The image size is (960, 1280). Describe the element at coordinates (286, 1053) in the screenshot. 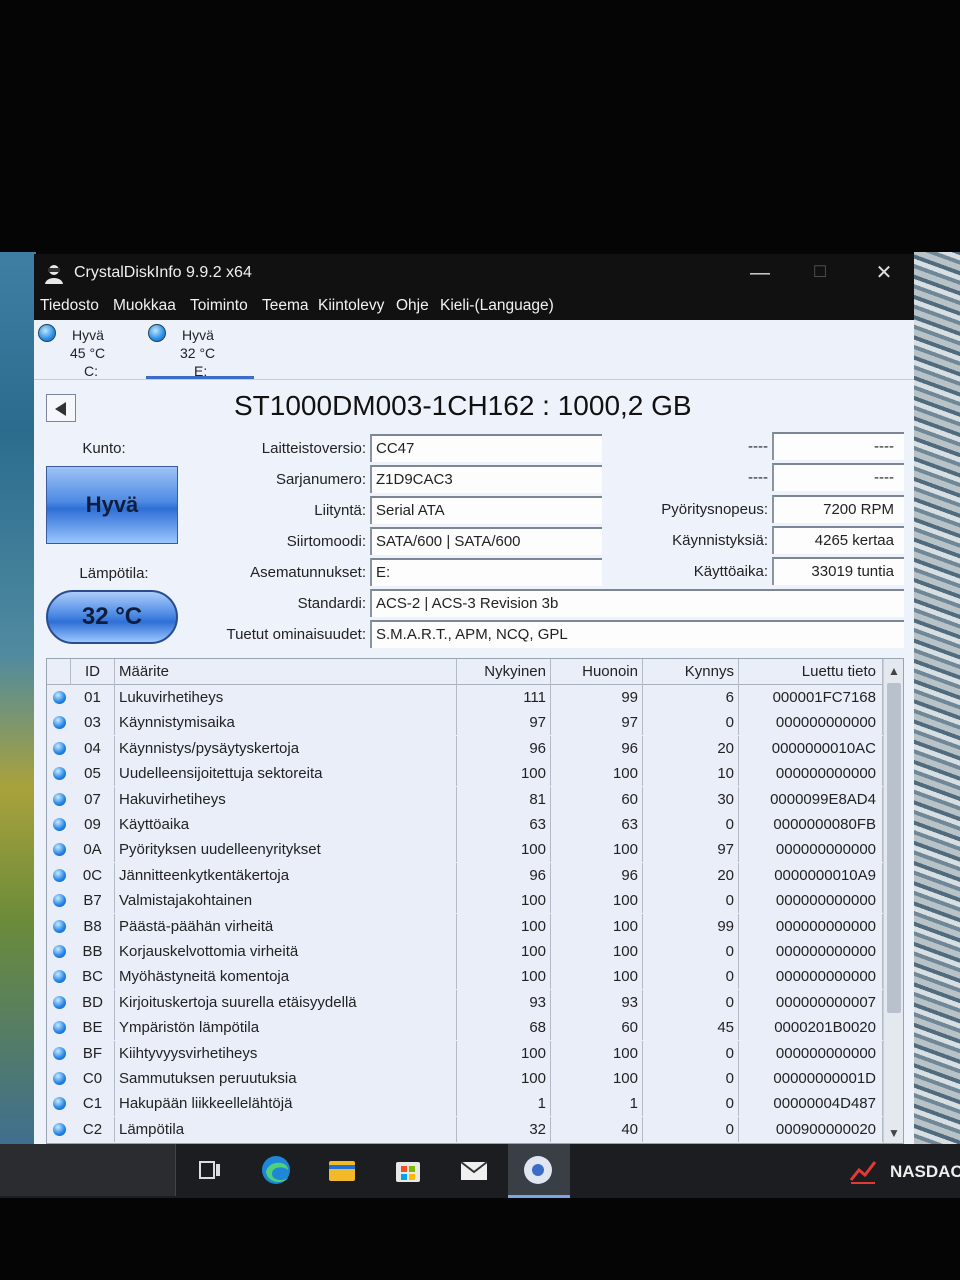

I see `cell-attribute: Kiihtyvyysvirhetiheys` at that location.